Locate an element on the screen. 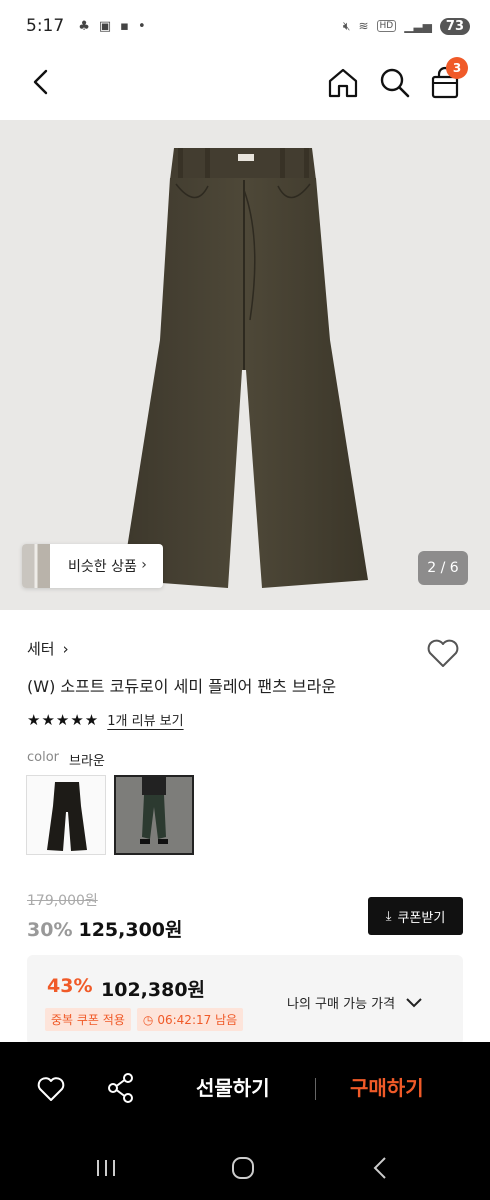 The image size is (490, 1200). signal-icon: ▁▃▅ is located at coordinates (418, 26).